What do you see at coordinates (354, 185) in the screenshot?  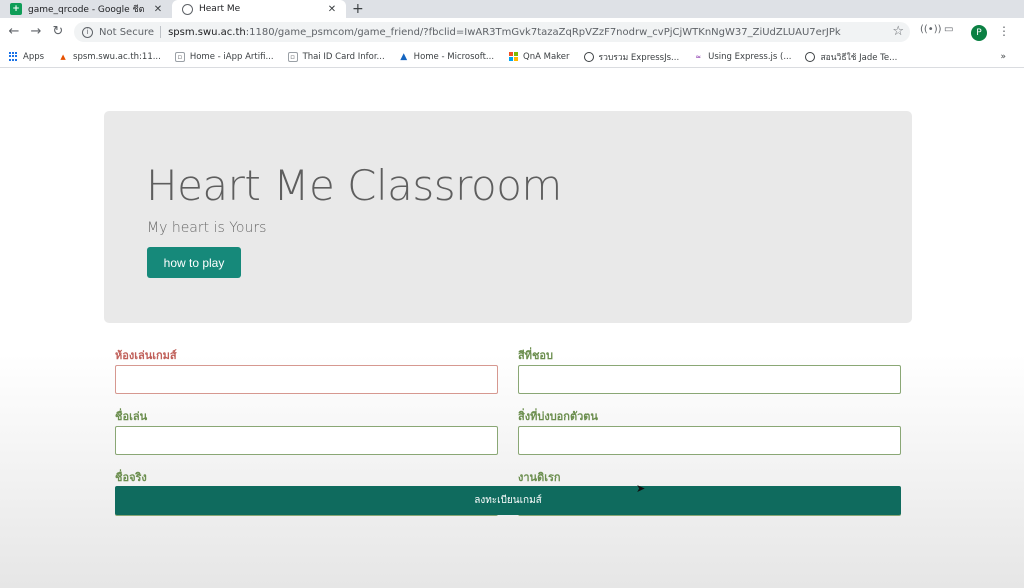 I see `page-title: Heart Me Classroom` at bounding box center [354, 185].